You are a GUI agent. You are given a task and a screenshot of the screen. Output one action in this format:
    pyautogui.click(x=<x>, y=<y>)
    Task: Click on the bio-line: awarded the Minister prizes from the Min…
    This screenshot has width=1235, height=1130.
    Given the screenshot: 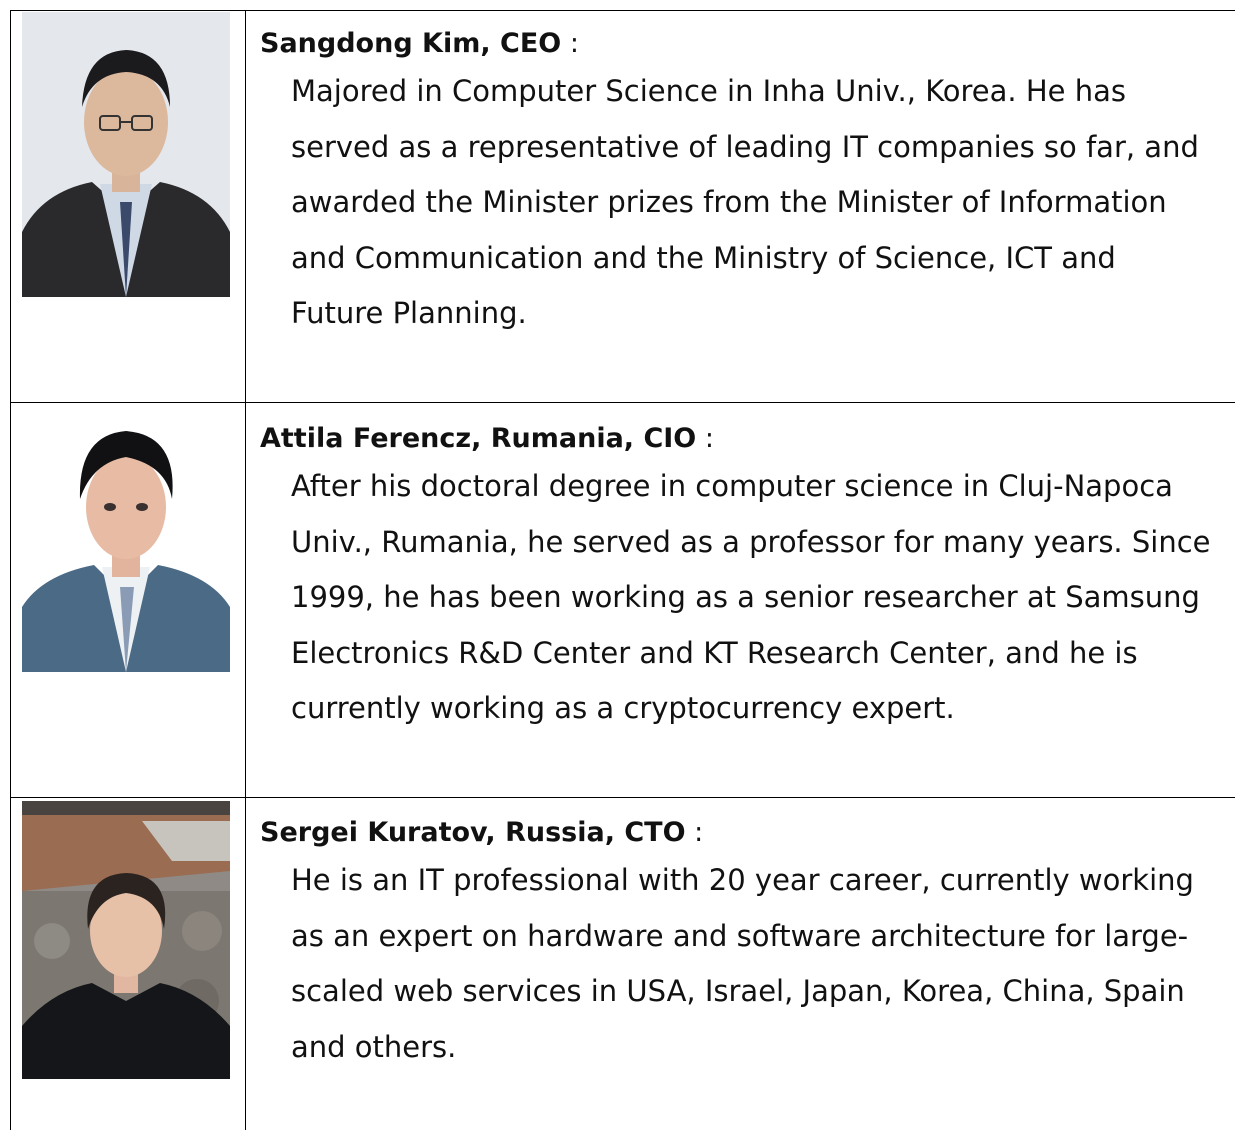 What is the action you would take?
    pyautogui.click(x=729, y=202)
    